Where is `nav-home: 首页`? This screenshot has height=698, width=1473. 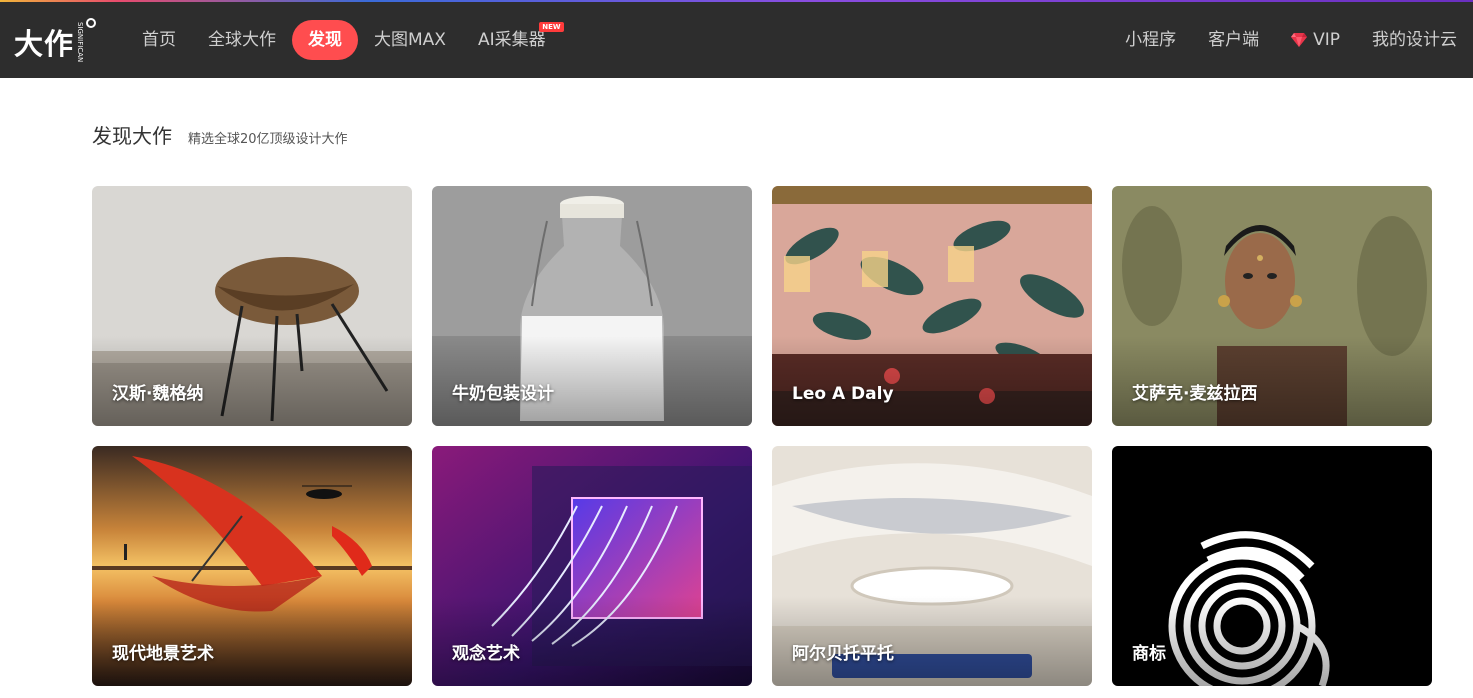
nav-home: 首页 is located at coordinates (159, 40).